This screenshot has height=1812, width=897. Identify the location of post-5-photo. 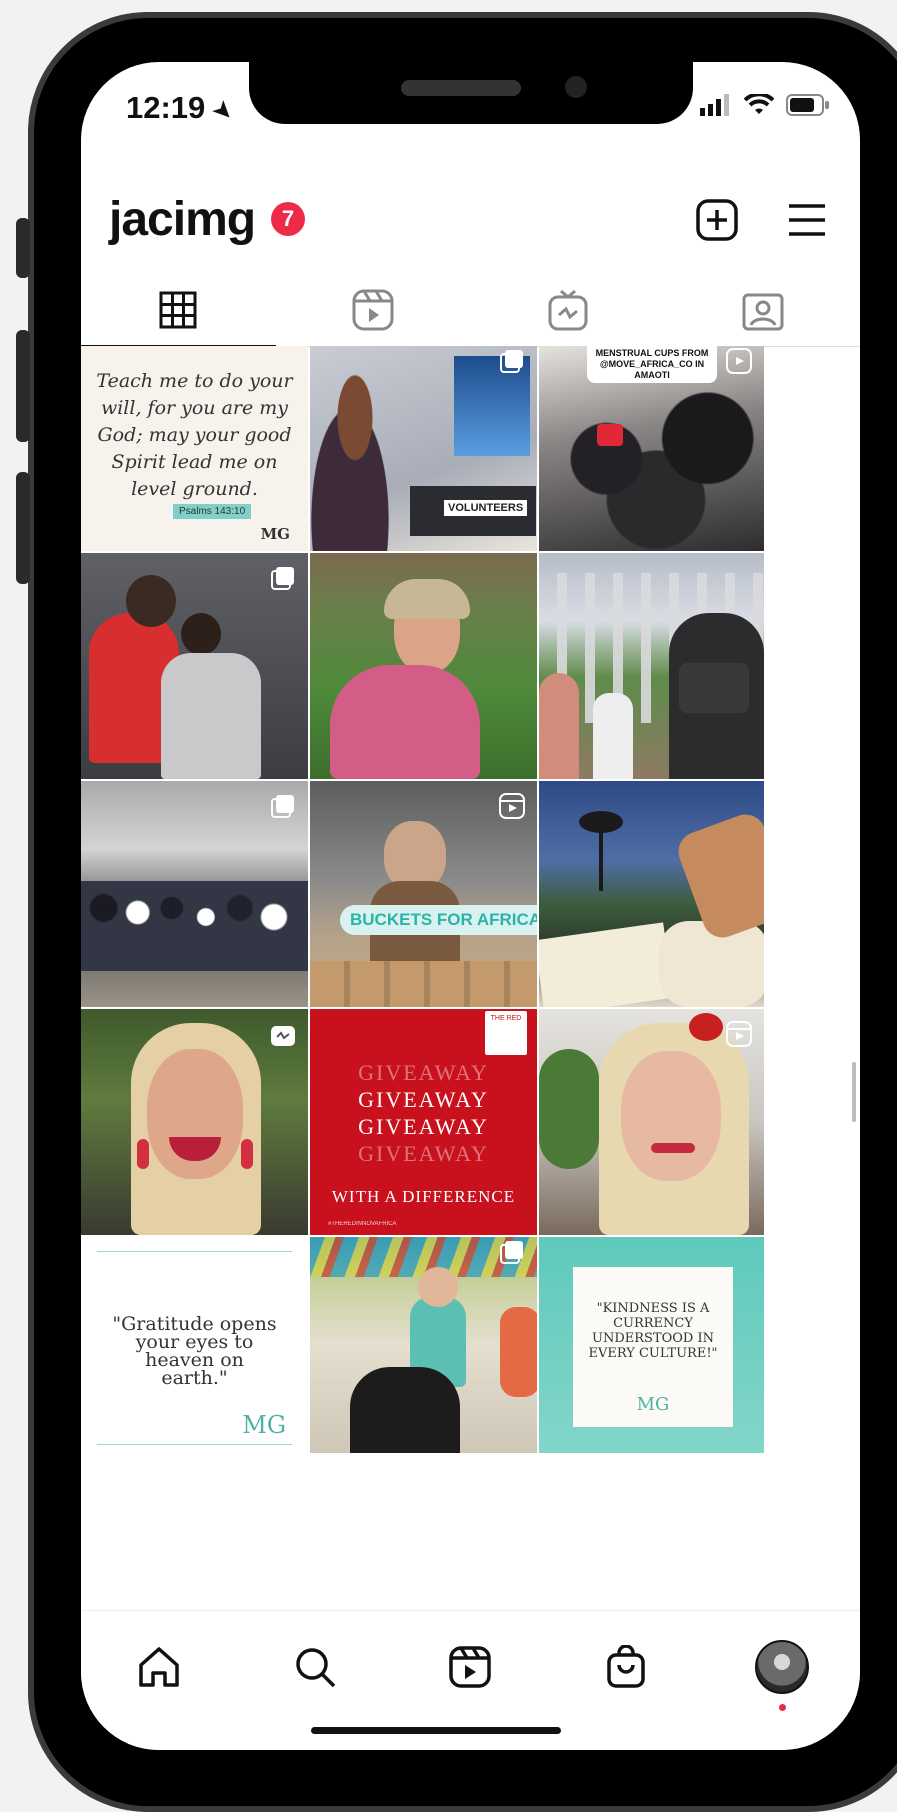
(423, 666).